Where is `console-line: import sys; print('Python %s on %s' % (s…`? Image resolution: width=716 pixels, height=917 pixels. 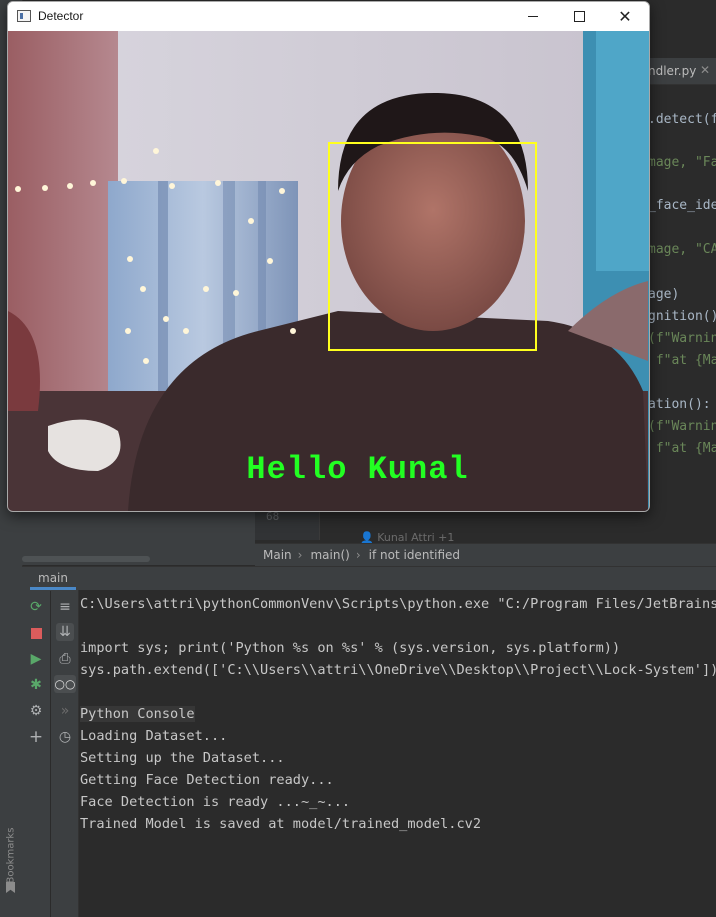 console-line: import sys; print('Python %s on %s' % (s… is located at coordinates (350, 648).